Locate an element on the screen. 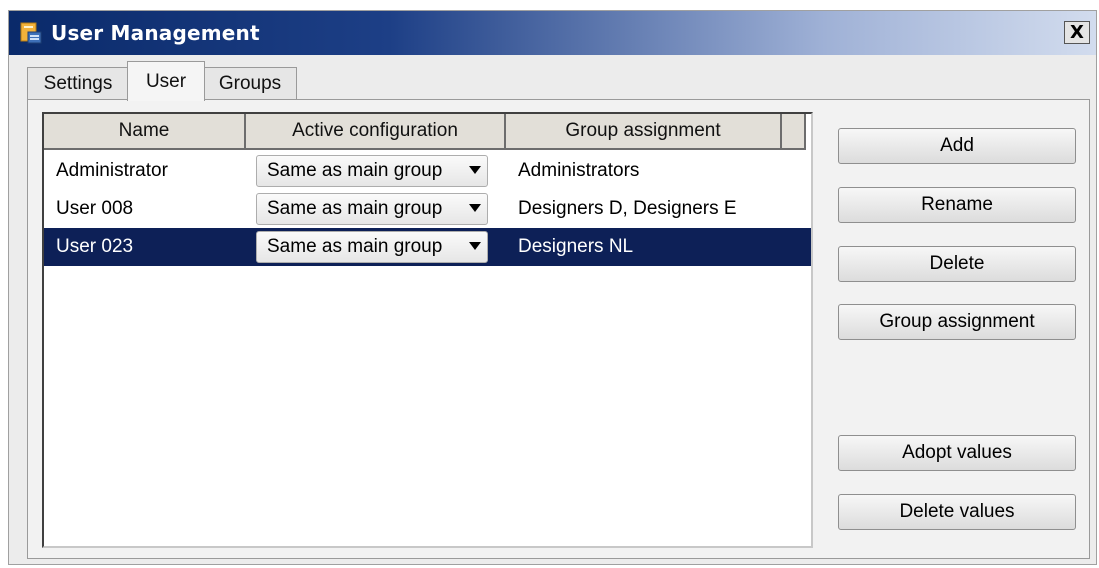 The image size is (1099, 568). add-button: Add is located at coordinates (957, 146).